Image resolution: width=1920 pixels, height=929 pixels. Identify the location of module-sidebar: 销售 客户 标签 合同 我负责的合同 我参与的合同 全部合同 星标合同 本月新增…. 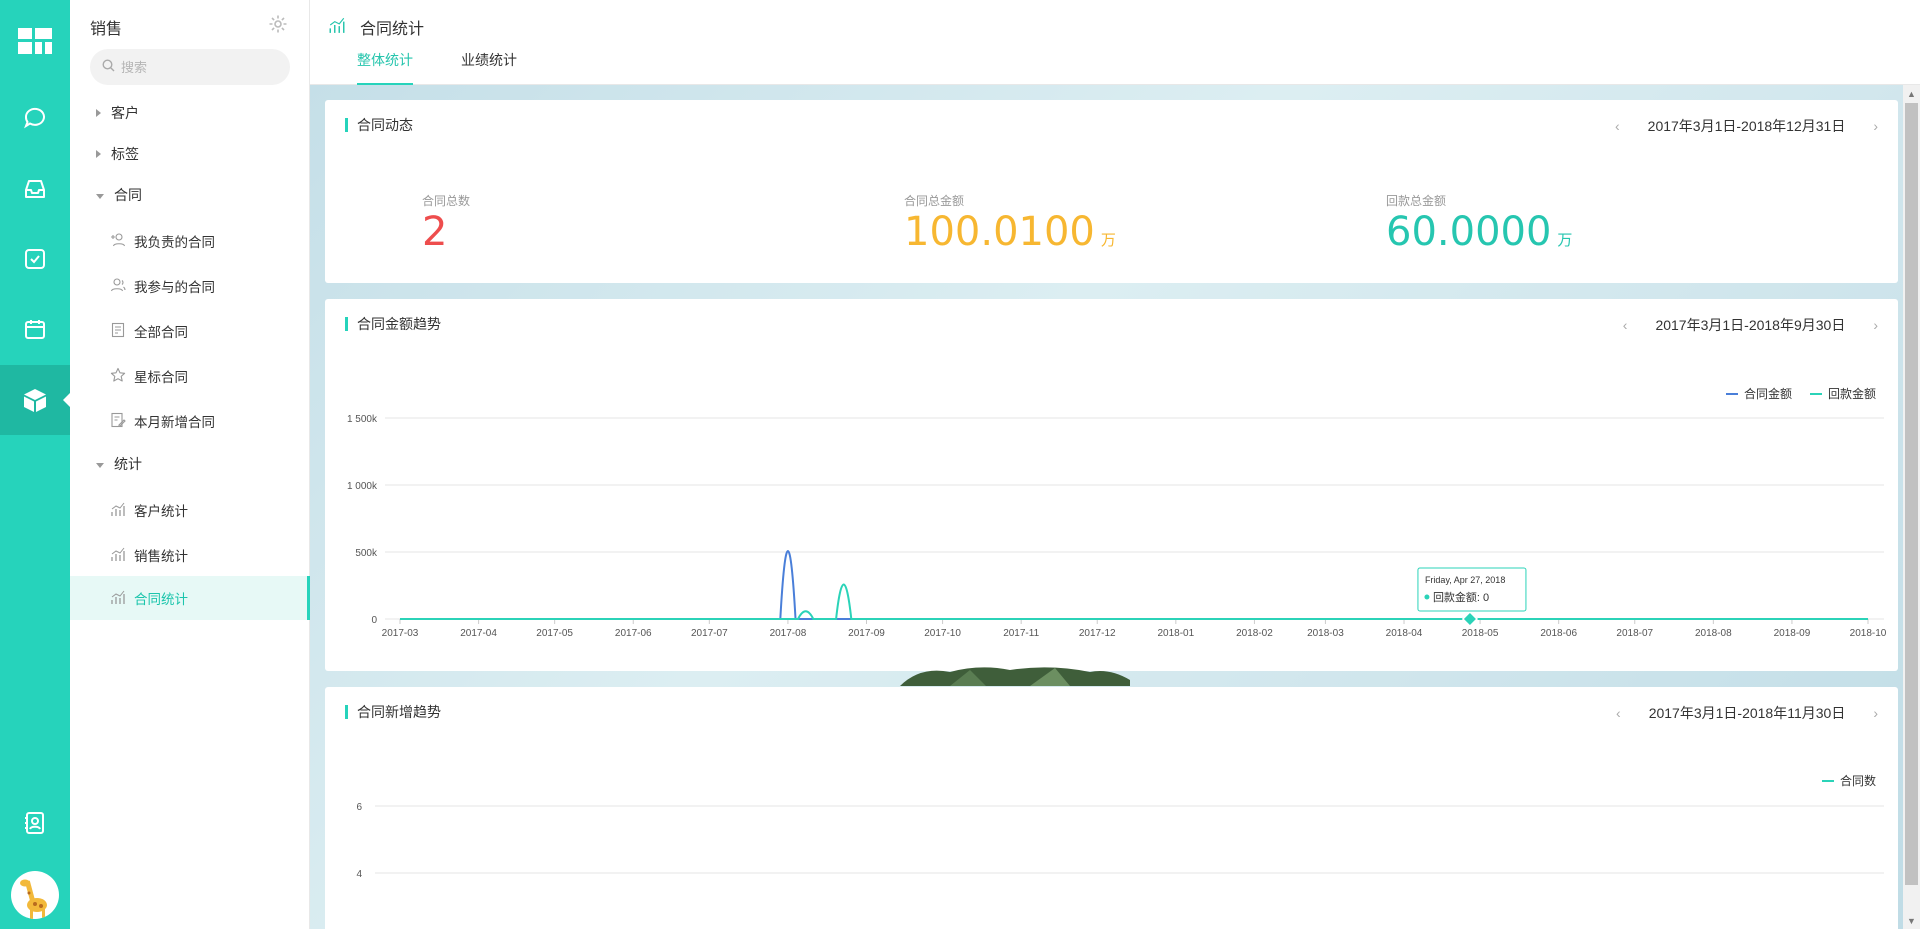
(190, 464).